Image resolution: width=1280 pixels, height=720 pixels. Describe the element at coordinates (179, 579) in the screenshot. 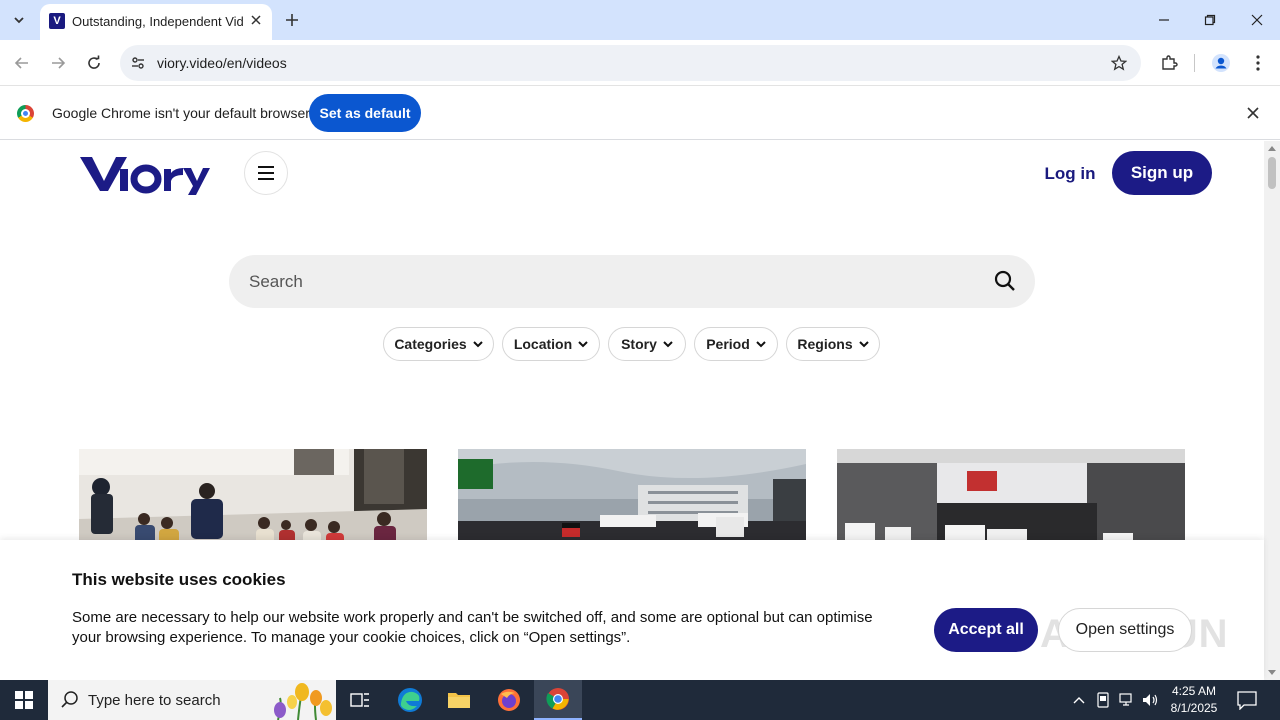

I see `cookie-title: This website uses cookies` at that location.